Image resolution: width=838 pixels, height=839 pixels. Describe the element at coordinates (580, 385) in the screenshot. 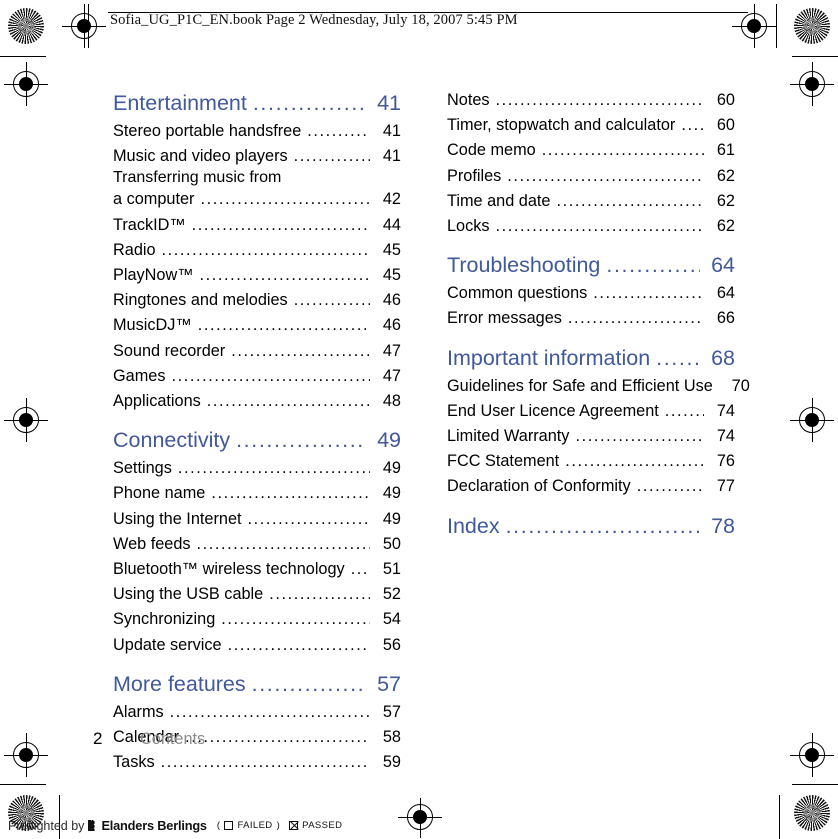

I see `toc-label: Guidelines for Safe and Efficient Use` at that location.